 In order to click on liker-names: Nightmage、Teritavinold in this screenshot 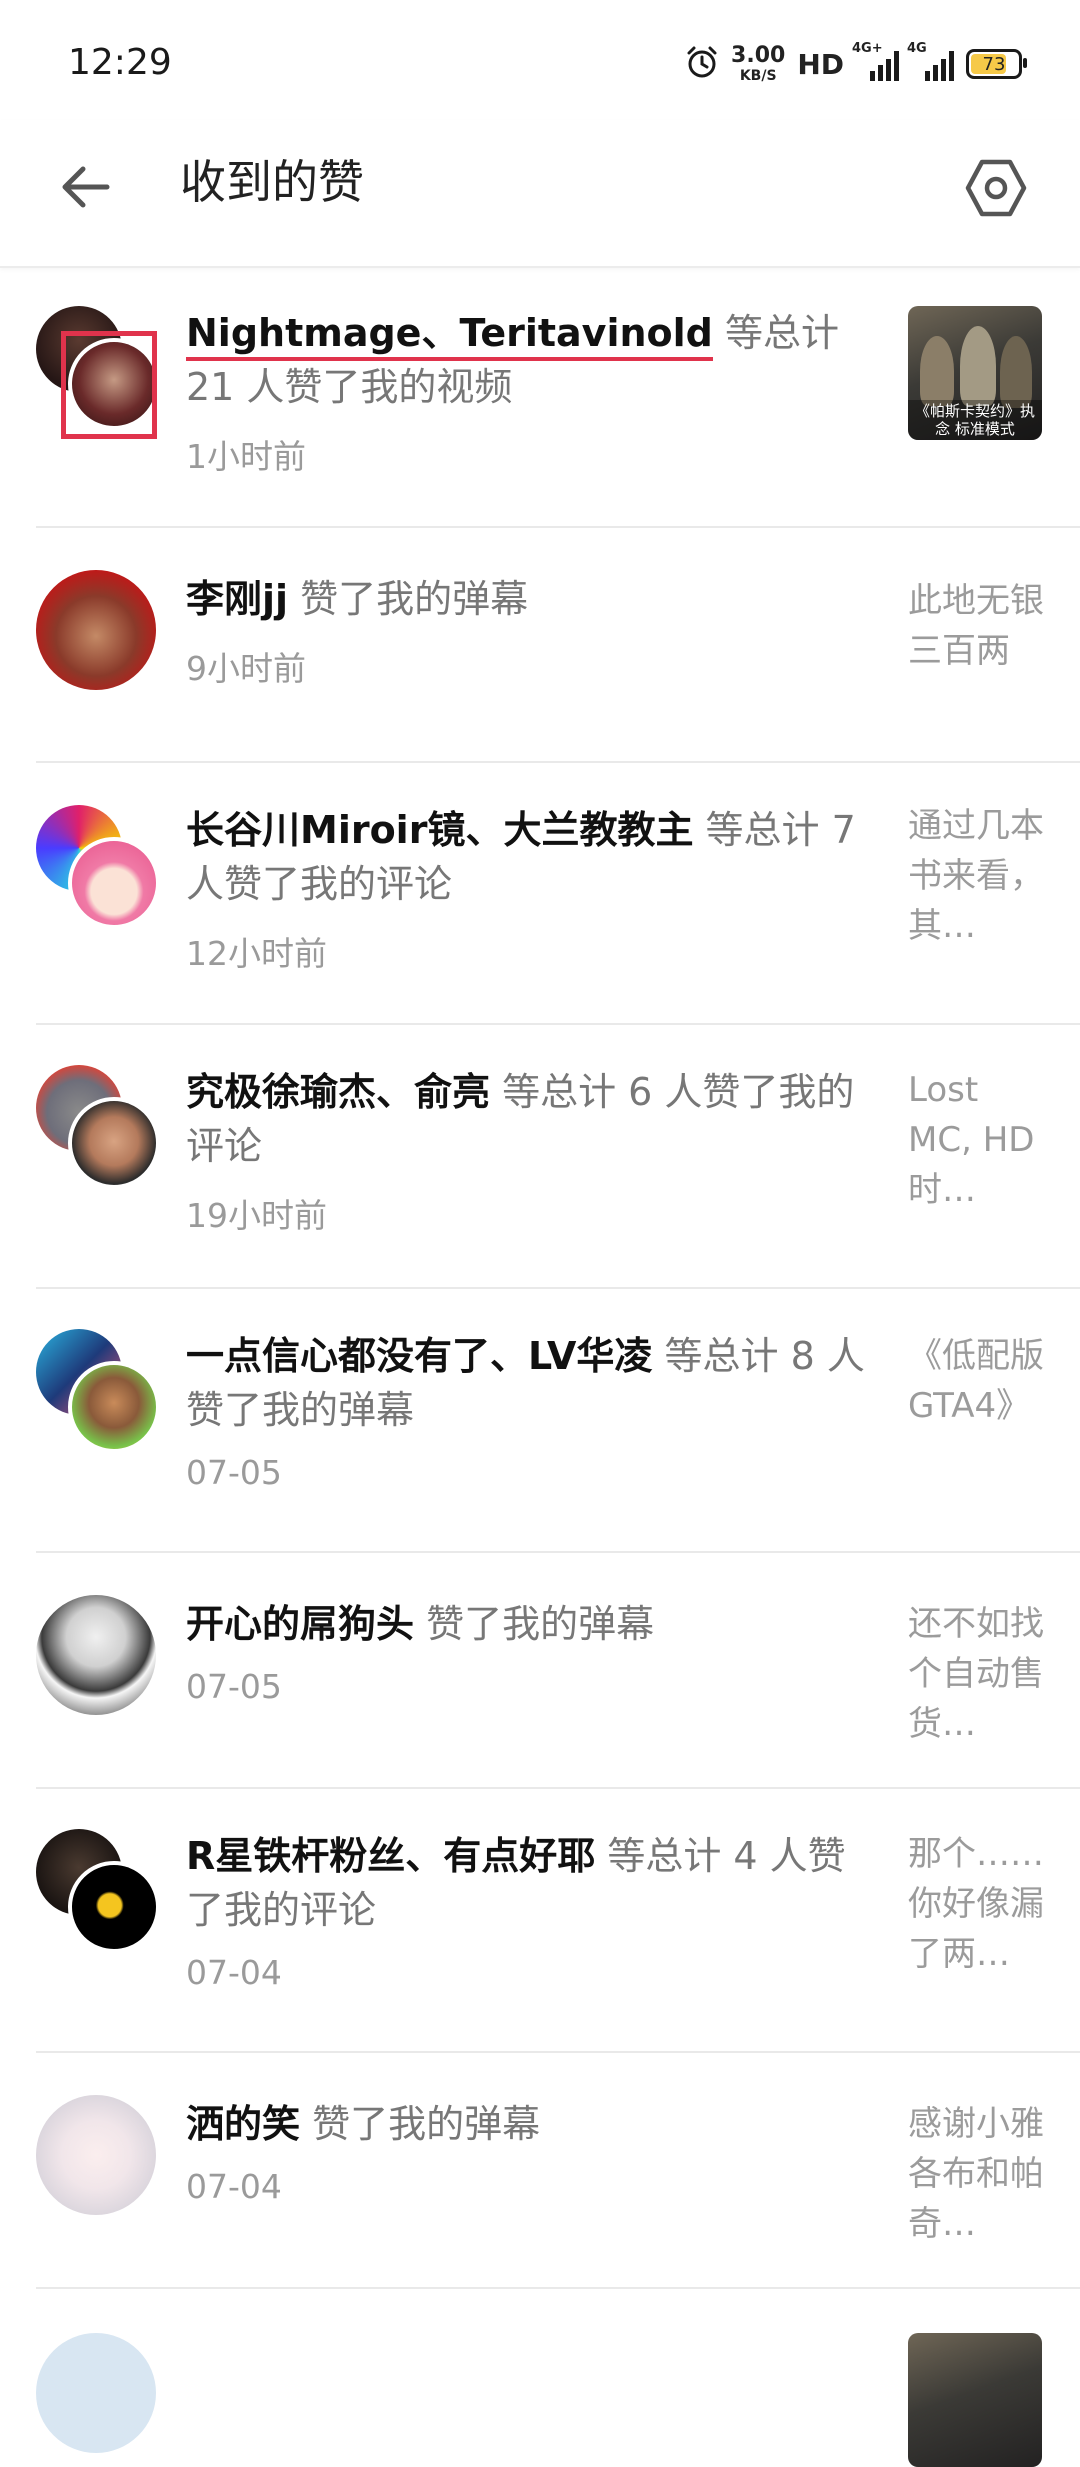, I will do `click(449, 336)`.